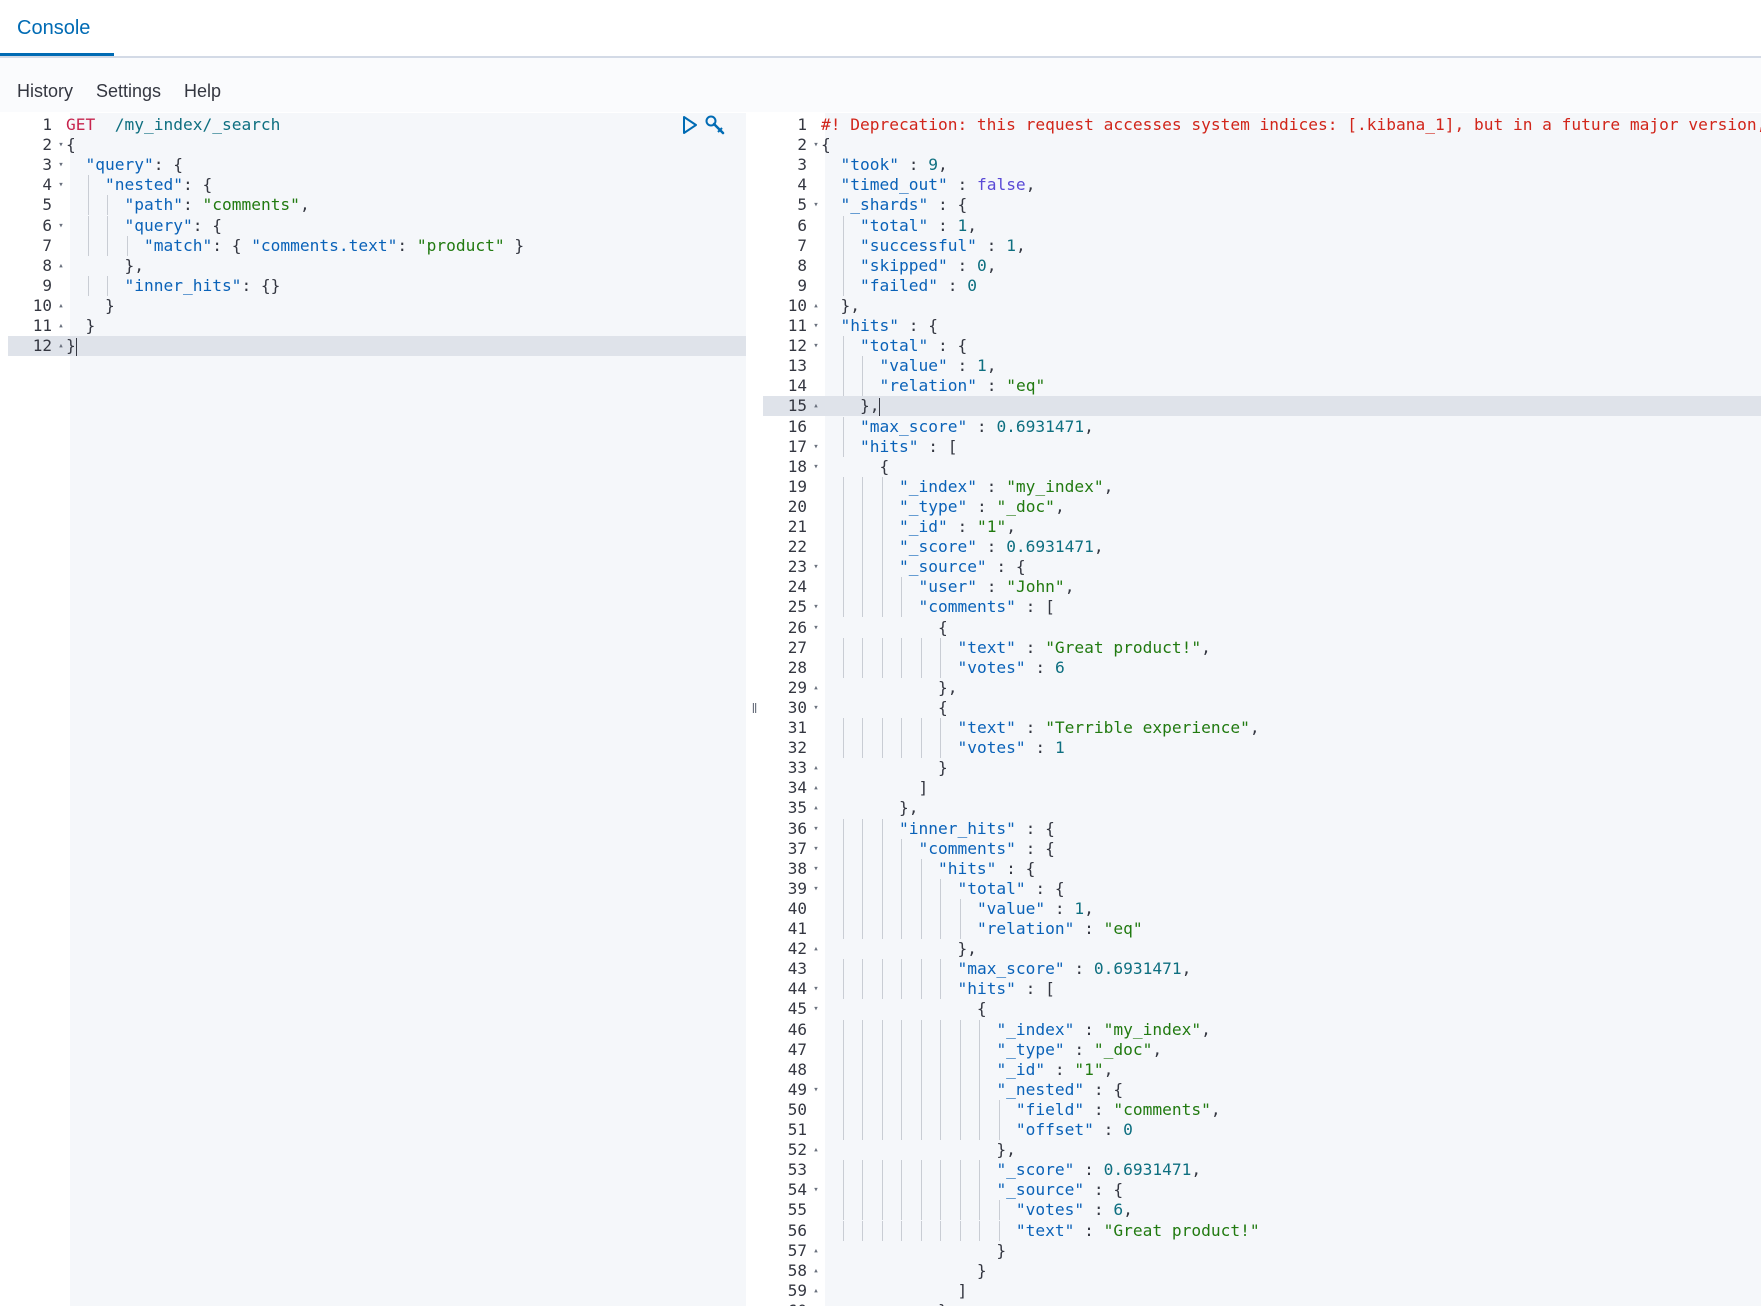 The height and width of the screenshot is (1312, 1761). Describe the element at coordinates (105, 265) in the screenshot. I see `code-token: },` at that location.